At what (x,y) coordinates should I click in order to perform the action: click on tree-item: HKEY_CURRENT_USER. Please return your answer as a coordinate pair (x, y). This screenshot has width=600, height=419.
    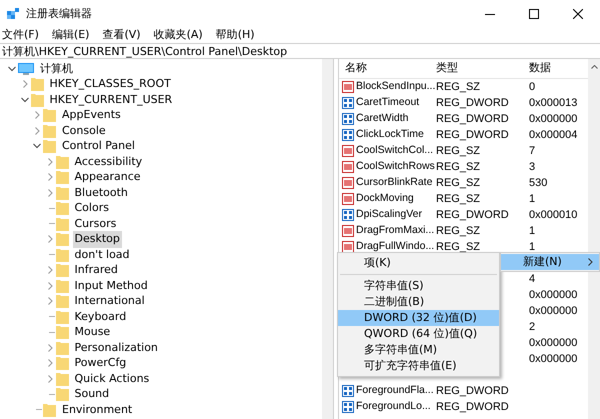
    Looking at the image, I should click on (111, 100).